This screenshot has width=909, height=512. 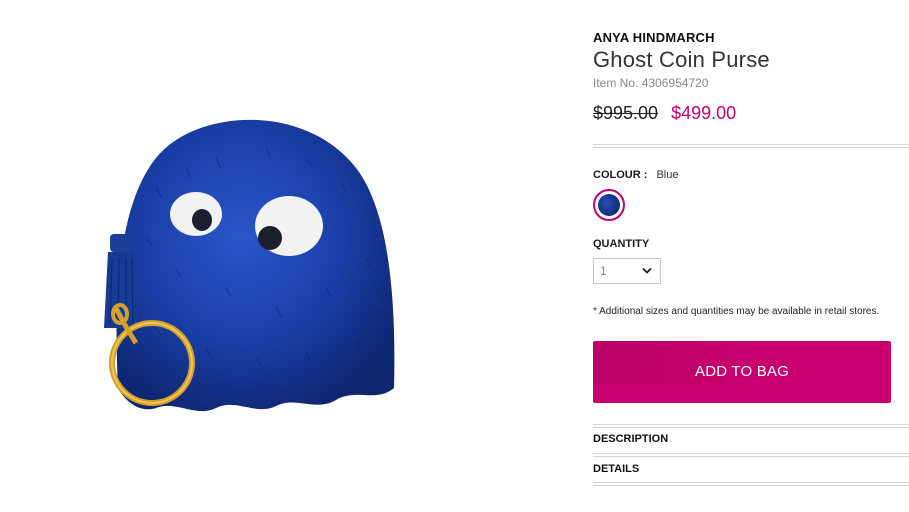 What do you see at coordinates (616, 83) in the screenshot?
I see `item-number-label: Item No.` at bounding box center [616, 83].